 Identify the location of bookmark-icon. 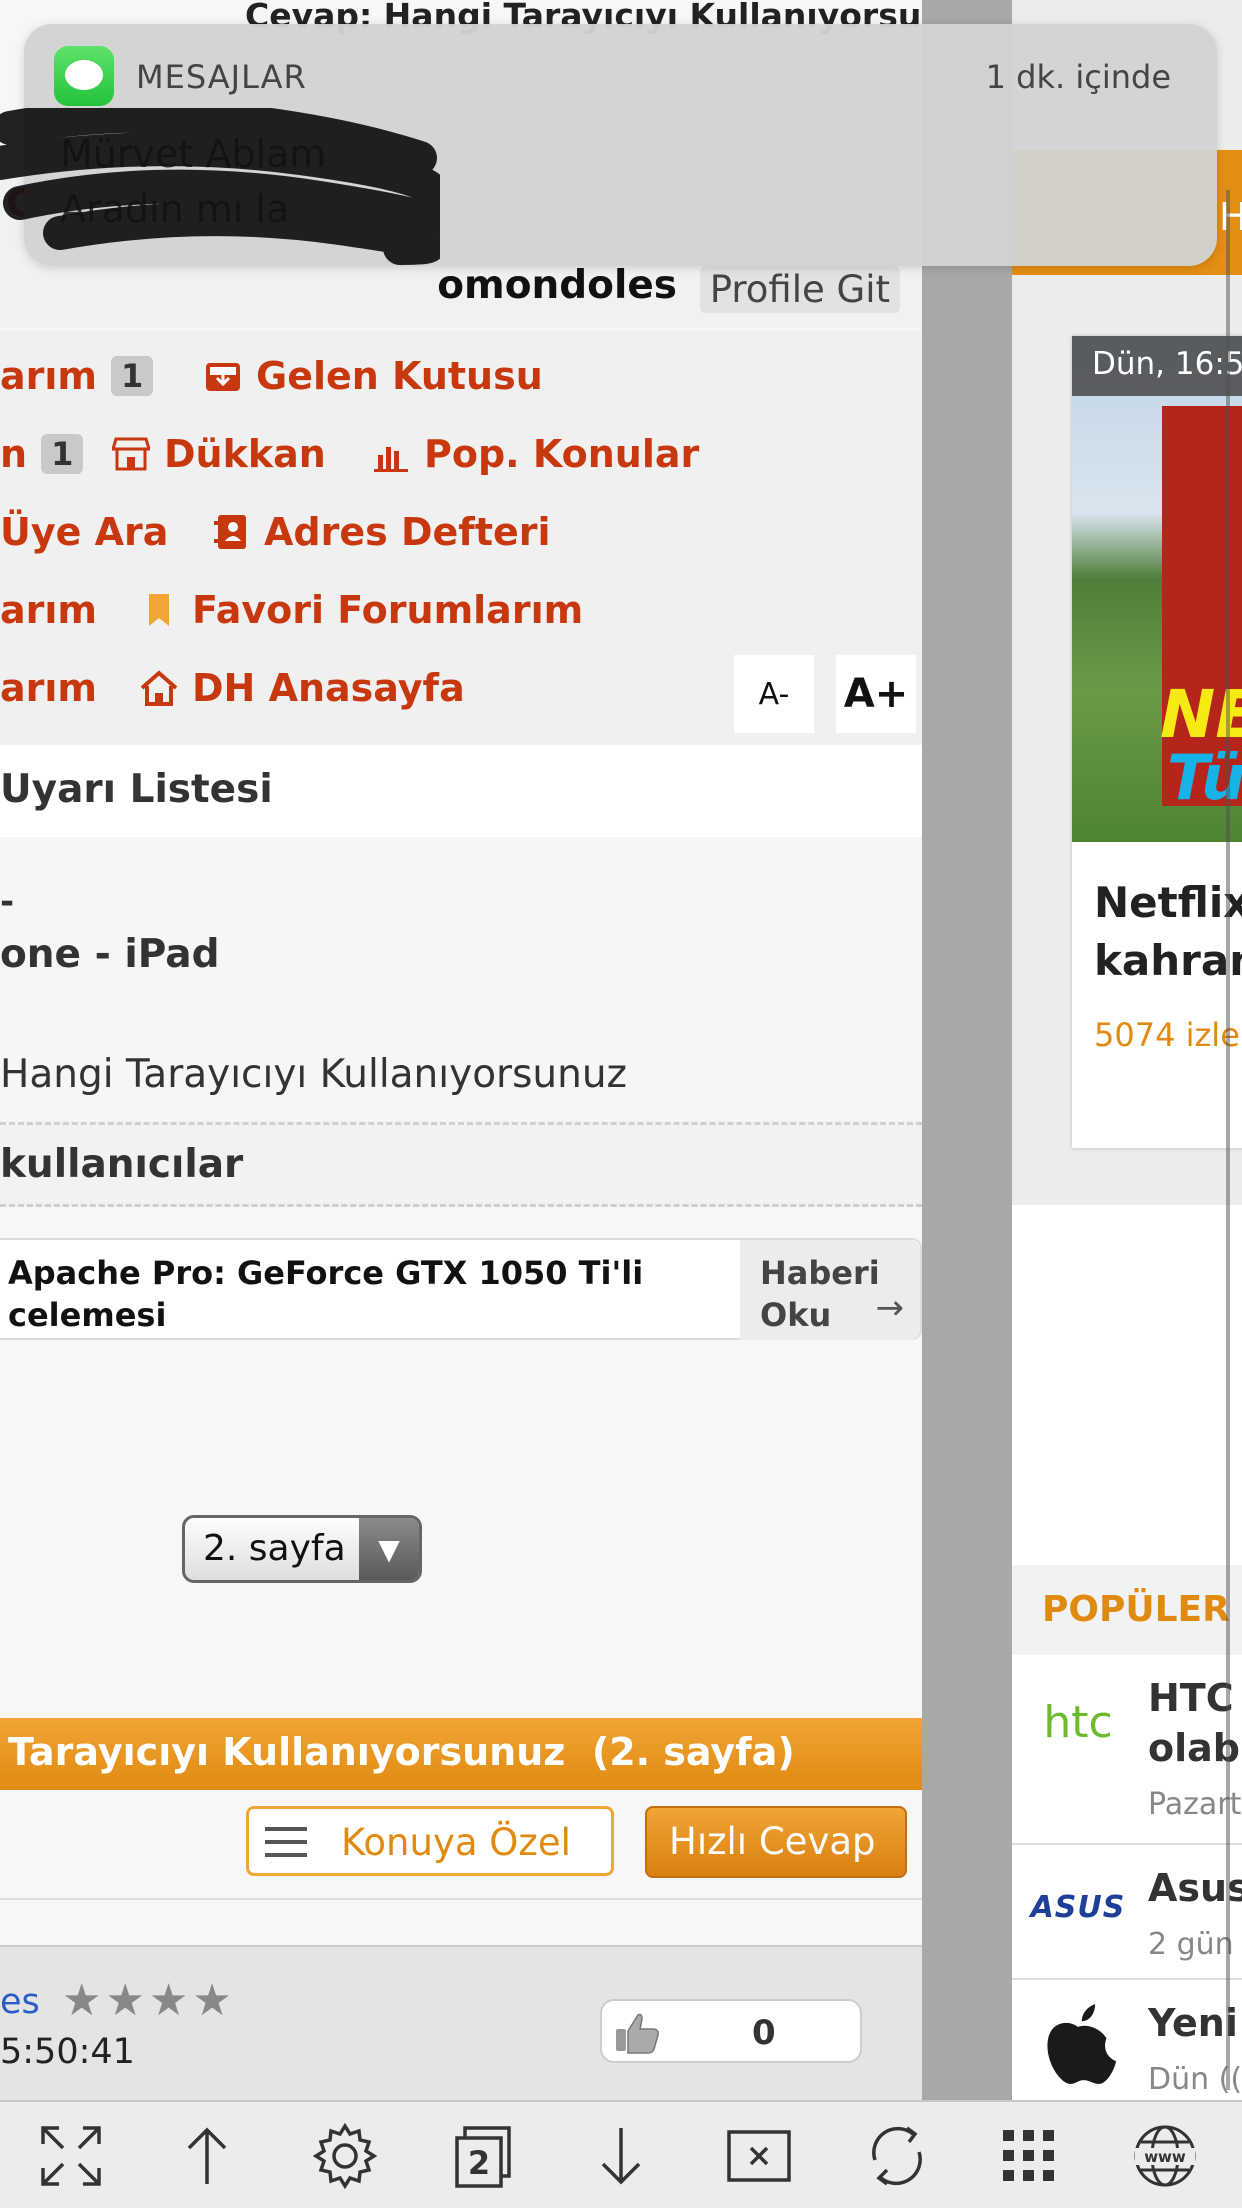
(159, 610).